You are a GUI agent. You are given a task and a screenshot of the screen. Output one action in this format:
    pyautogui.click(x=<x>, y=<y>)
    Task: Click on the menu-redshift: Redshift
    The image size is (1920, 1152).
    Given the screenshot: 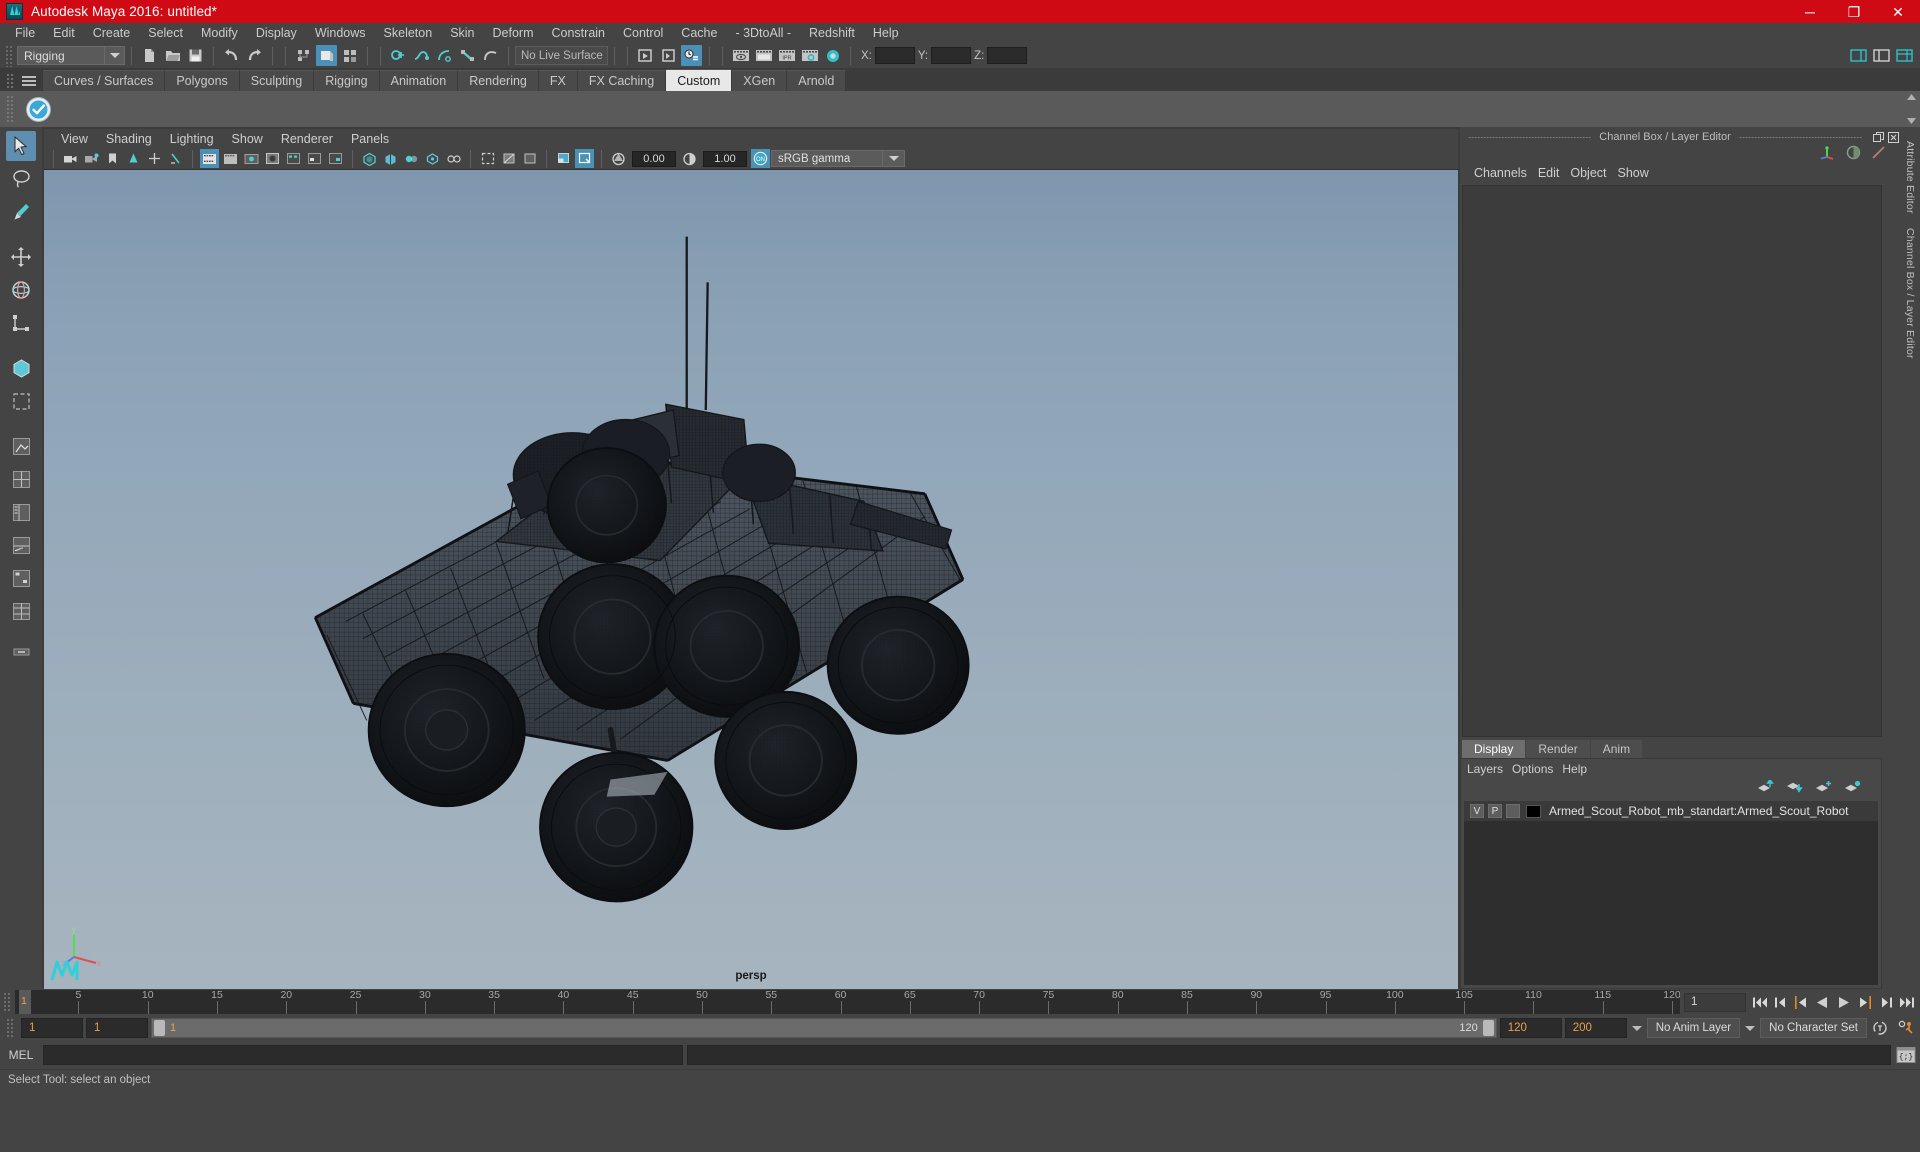 What is the action you would take?
    pyautogui.click(x=832, y=33)
    